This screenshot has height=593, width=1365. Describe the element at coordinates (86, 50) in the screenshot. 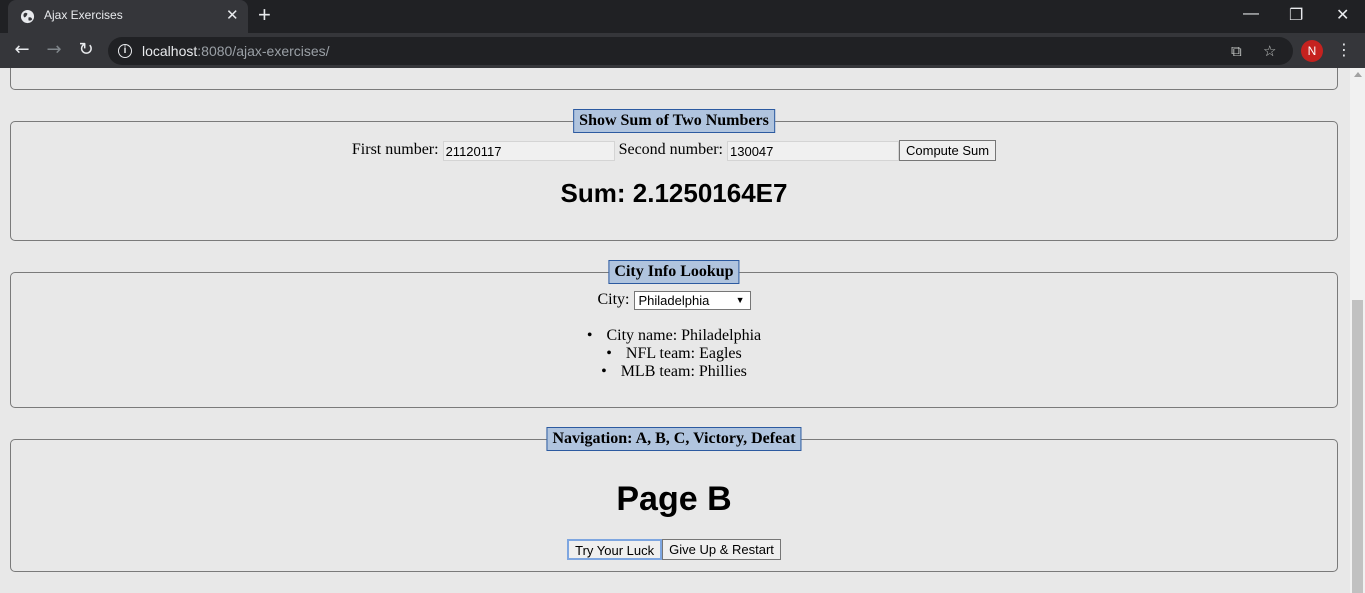

I see `reload-icon: ↻` at that location.